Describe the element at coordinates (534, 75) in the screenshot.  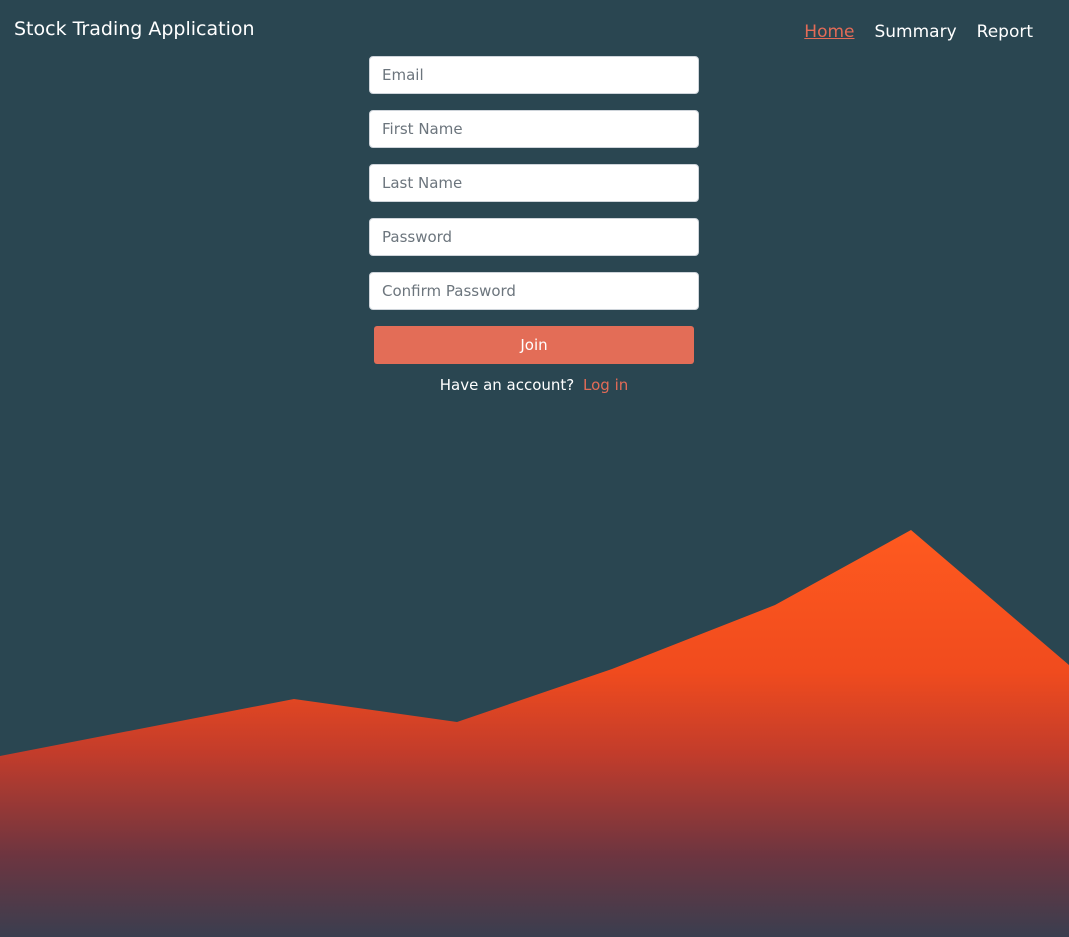
I see `email-field` at that location.